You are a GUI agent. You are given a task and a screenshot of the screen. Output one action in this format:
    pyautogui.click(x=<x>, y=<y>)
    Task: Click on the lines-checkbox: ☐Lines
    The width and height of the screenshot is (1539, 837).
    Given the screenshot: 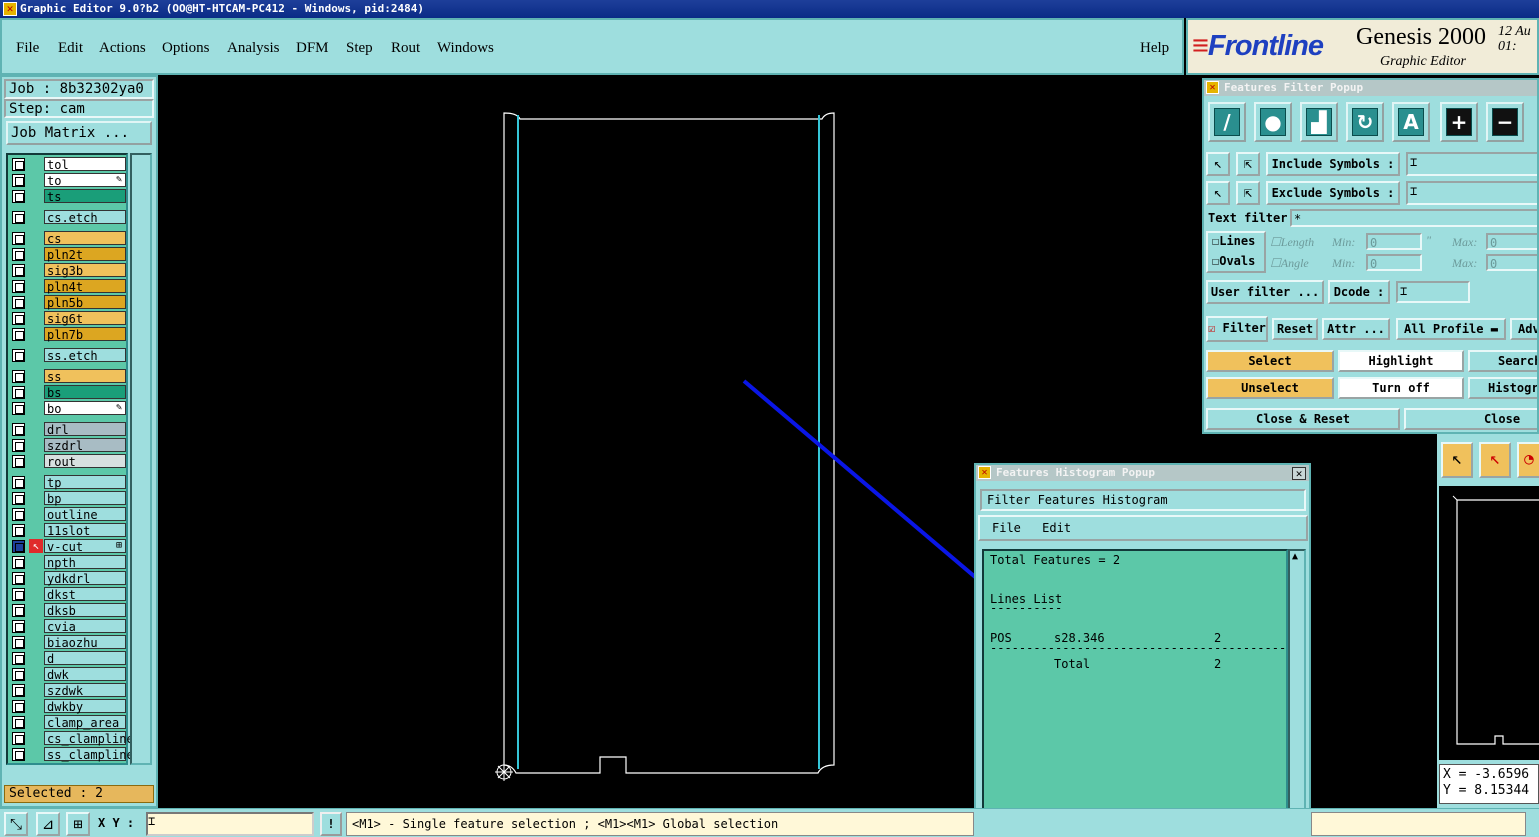 What is the action you would take?
    pyautogui.click(x=1238, y=241)
    